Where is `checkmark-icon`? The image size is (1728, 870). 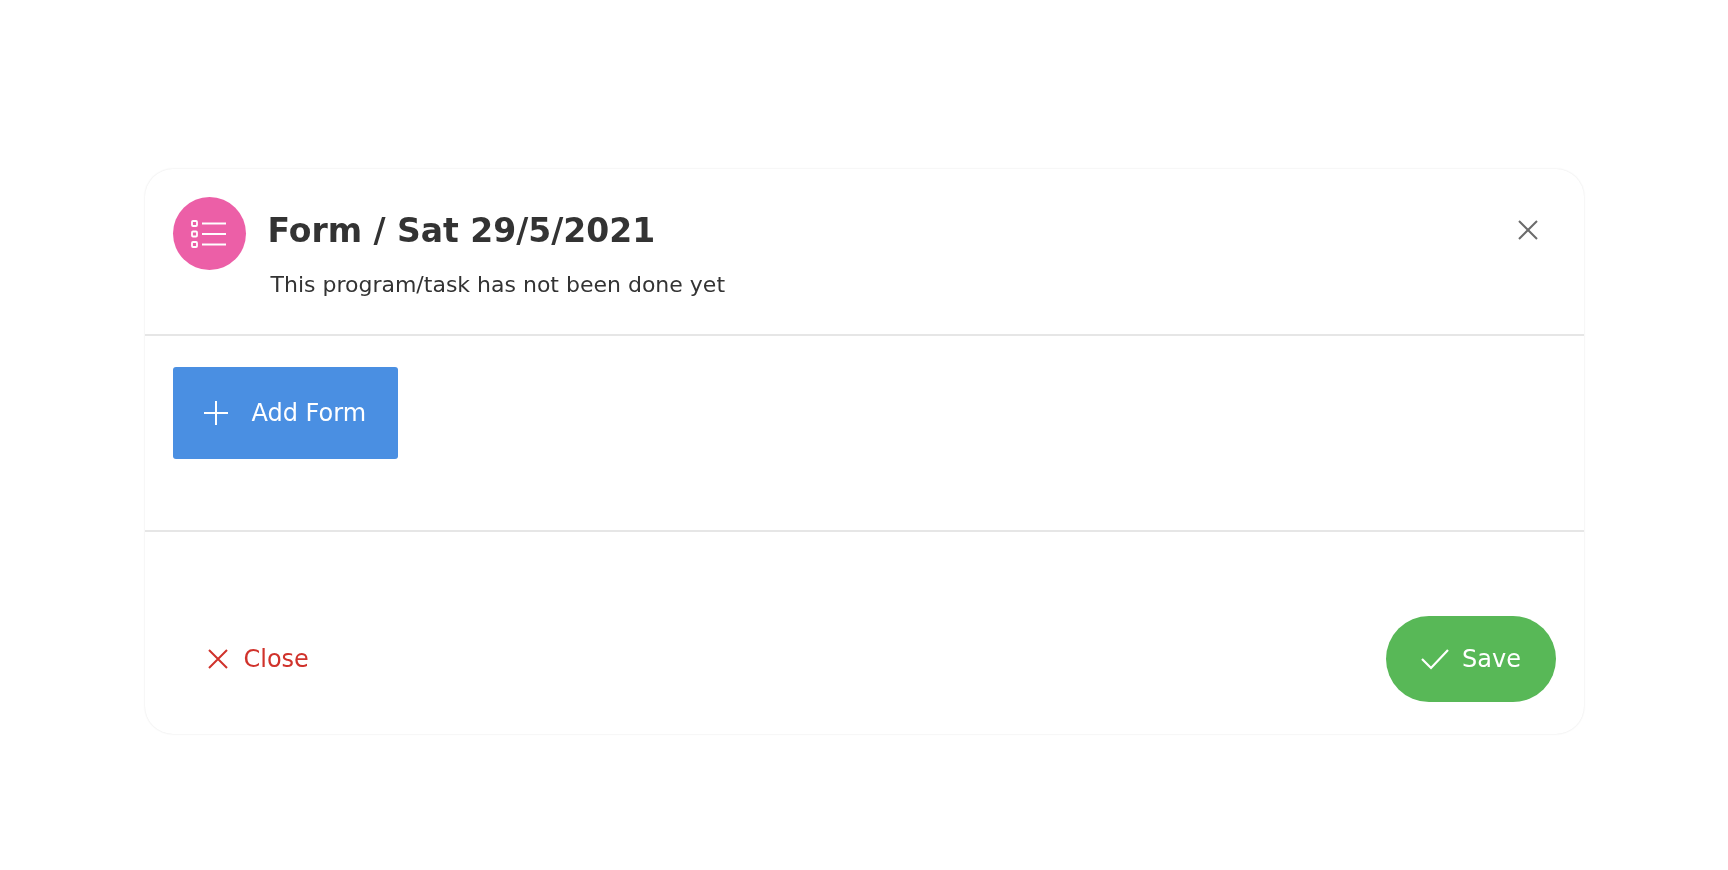
checkmark-icon is located at coordinates (1435, 659).